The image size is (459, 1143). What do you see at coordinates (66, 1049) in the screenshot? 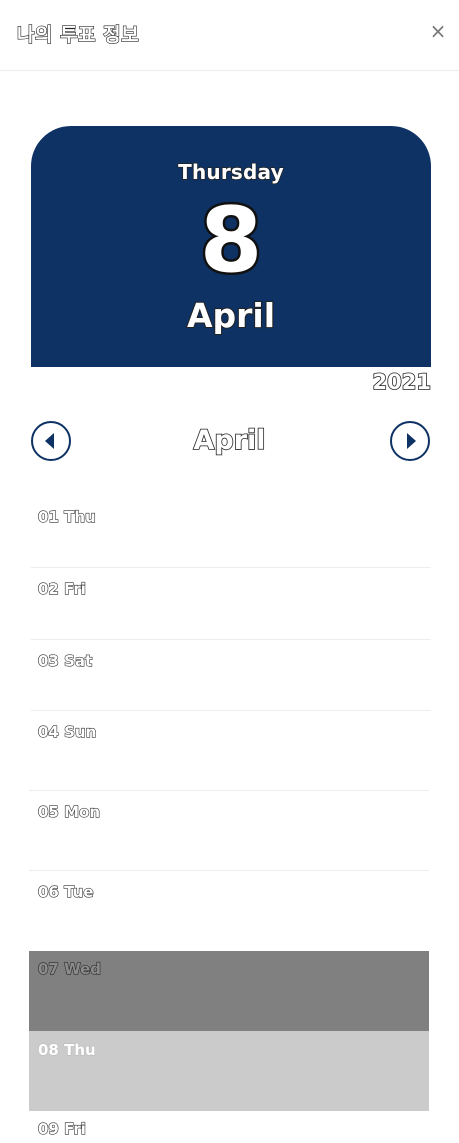
I see `day-label: 08 Thu` at bounding box center [66, 1049].